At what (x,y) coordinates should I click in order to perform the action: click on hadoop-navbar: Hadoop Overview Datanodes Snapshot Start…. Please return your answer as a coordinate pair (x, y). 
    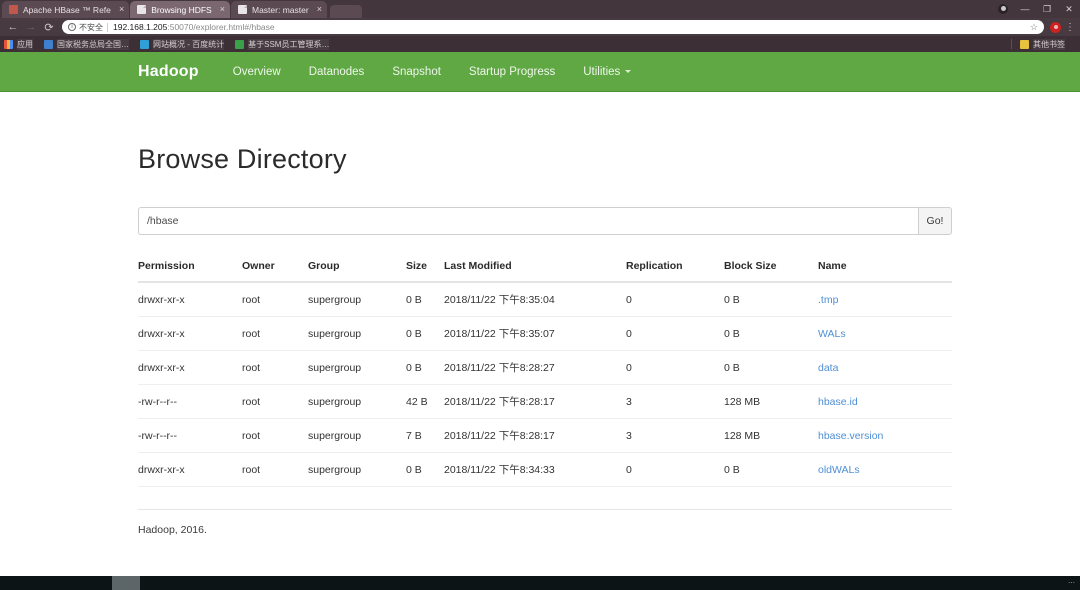
    Looking at the image, I should click on (540, 72).